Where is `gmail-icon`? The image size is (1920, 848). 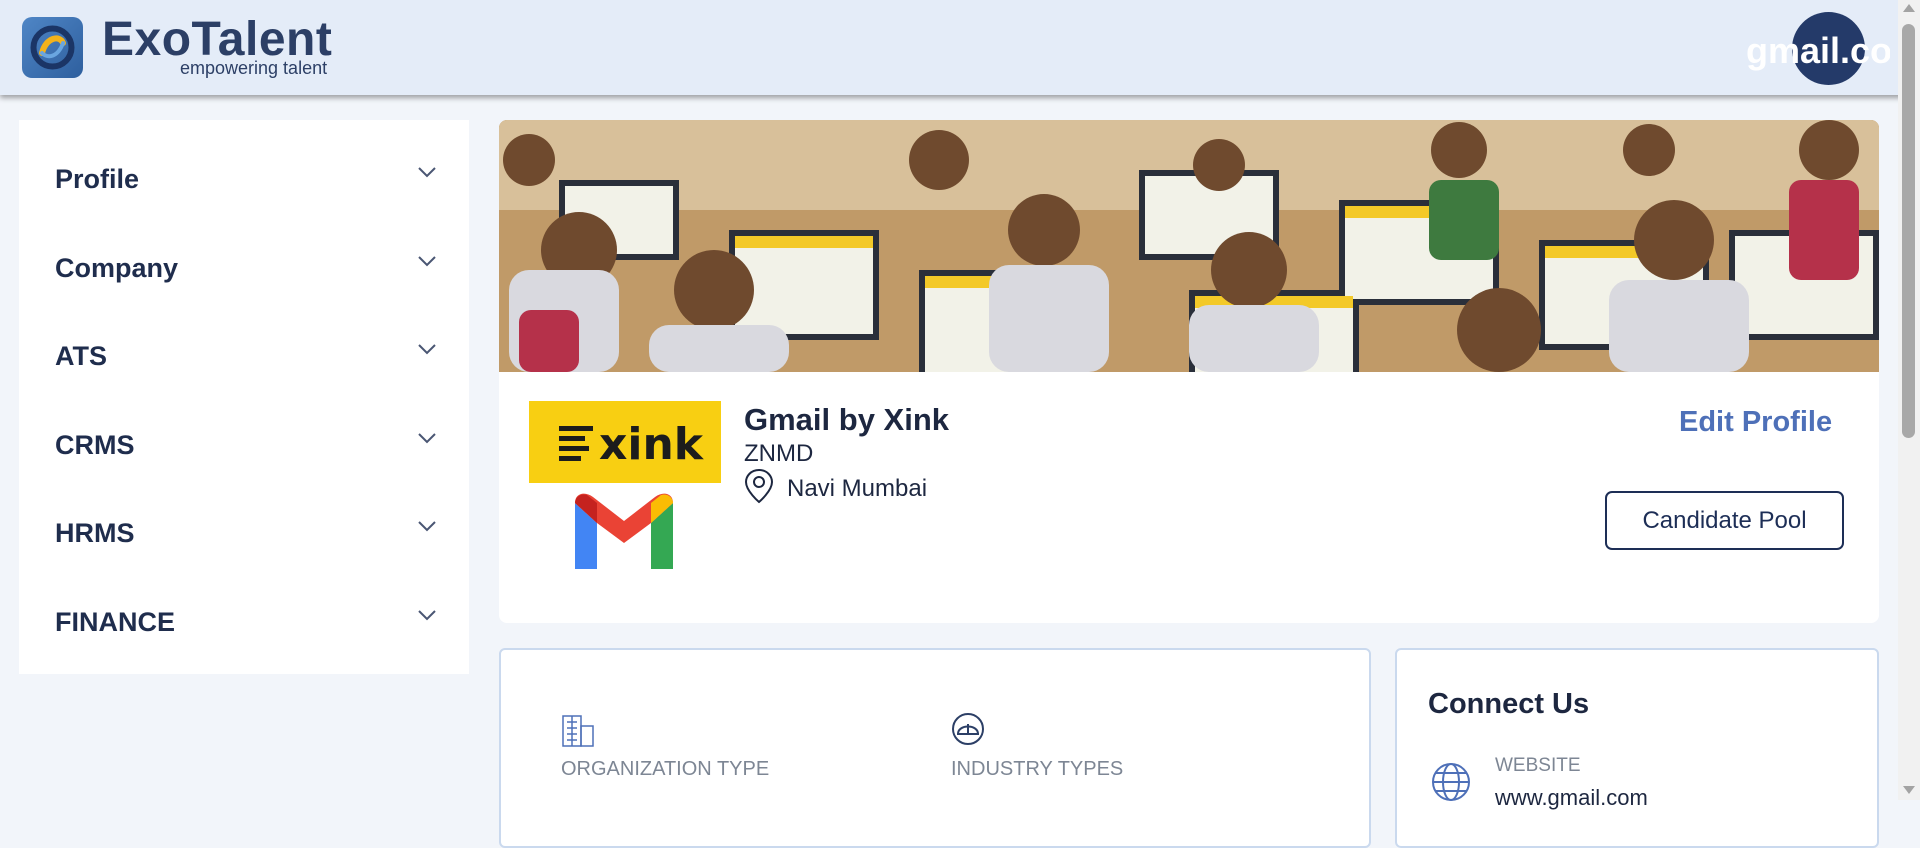 gmail-icon is located at coordinates (624, 531).